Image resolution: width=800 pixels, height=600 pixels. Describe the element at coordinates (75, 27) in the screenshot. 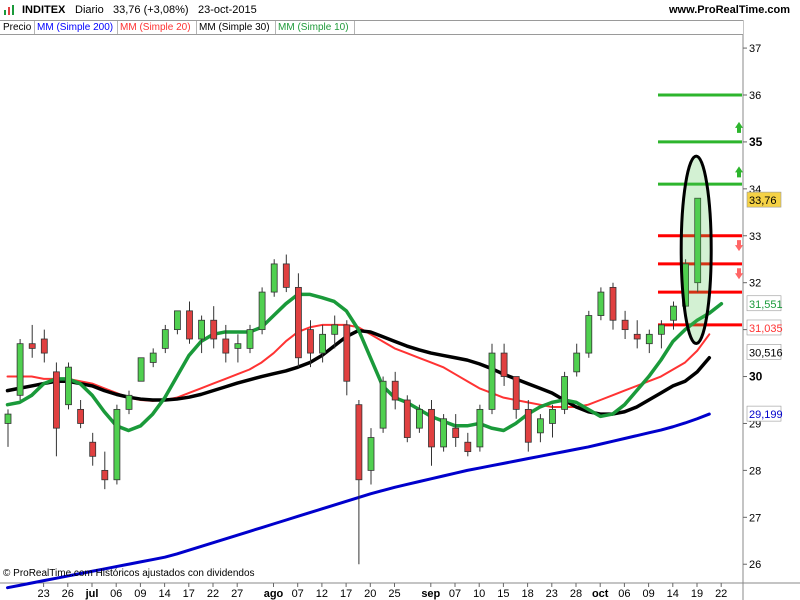

I see `legend-sma200: MM (Simple 200)` at that location.